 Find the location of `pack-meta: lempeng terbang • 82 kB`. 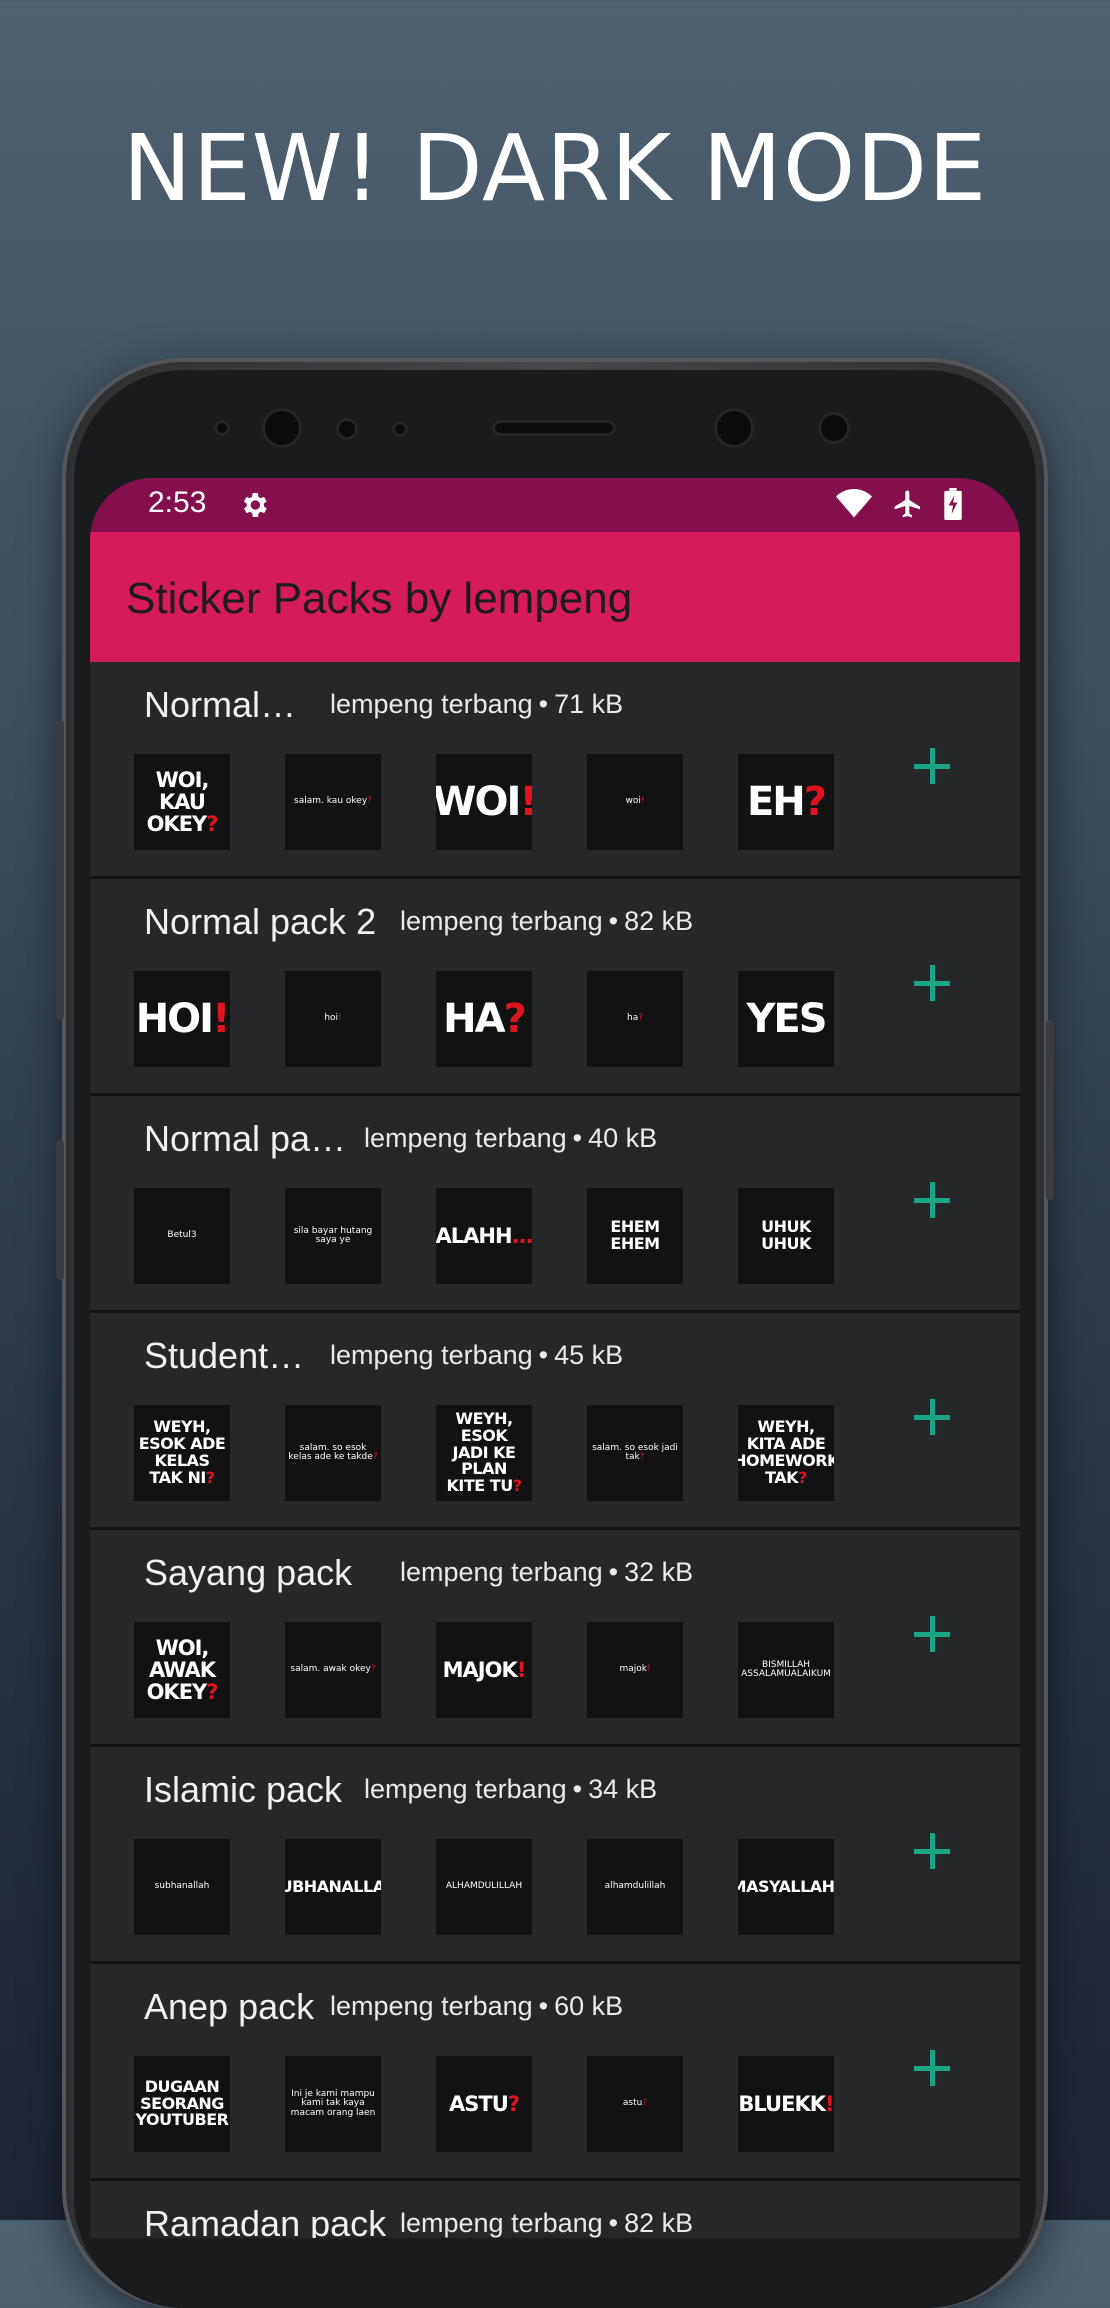

pack-meta: lempeng terbang • 82 kB is located at coordinates (546, 921).